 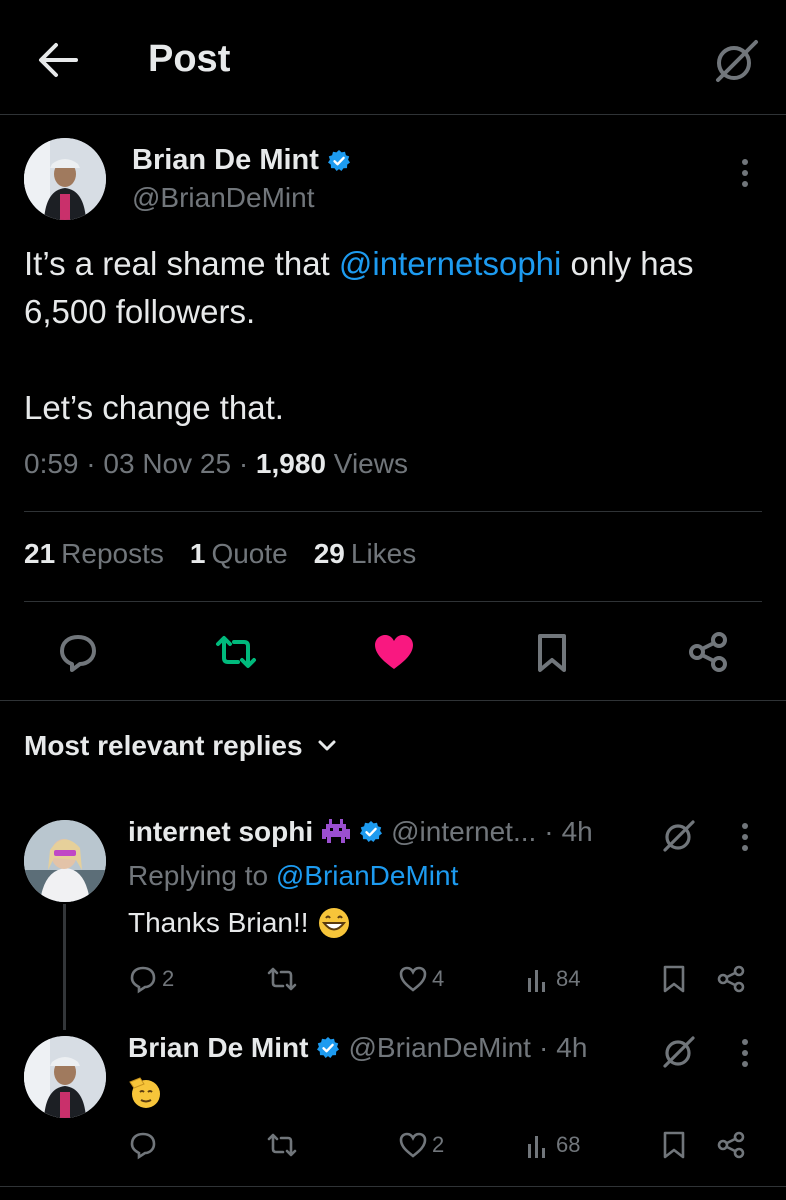 I want to click on engagement-stats: 21 Reposts 1 Quote 29 Likes, so click(x=220, y=554).